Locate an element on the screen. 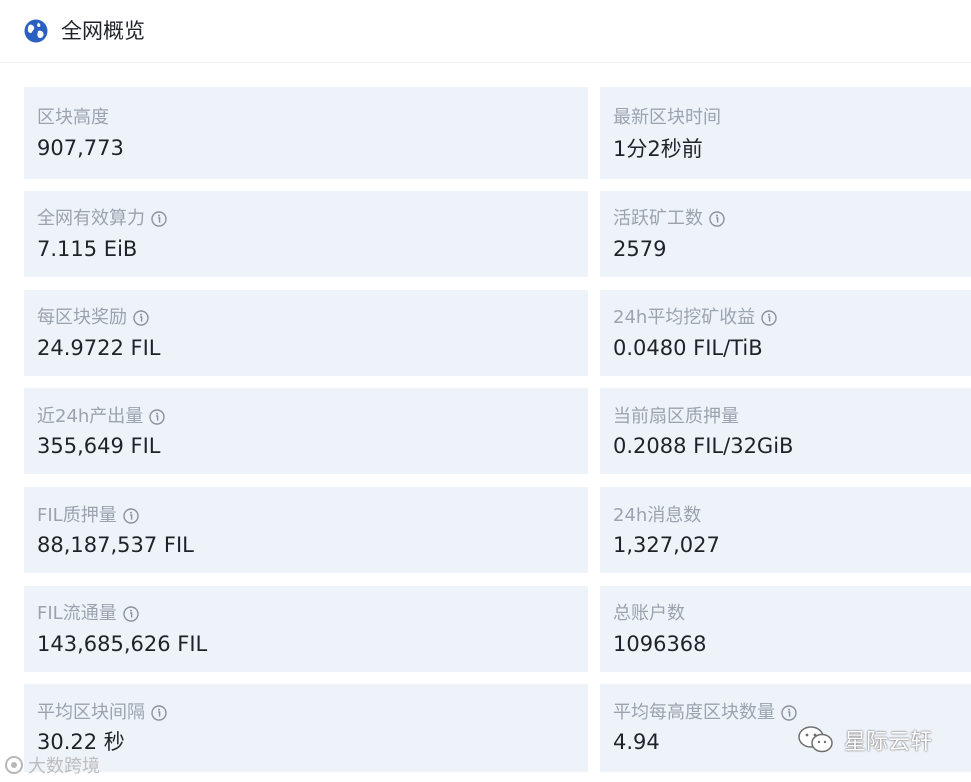  card-value: 1分2秒前 is located at coordinates (658, 149).